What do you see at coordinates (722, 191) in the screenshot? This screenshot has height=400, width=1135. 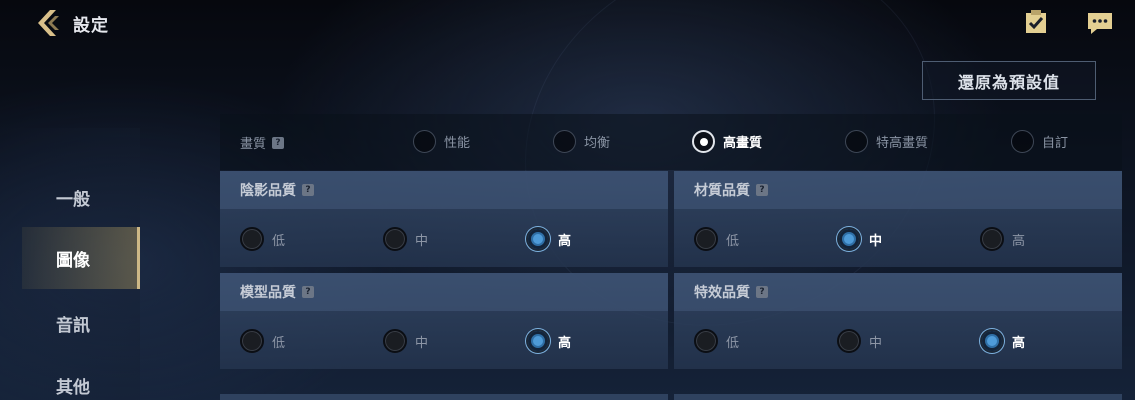 I see `card-title-text: 材質品質` at bounding box center [722, 191].